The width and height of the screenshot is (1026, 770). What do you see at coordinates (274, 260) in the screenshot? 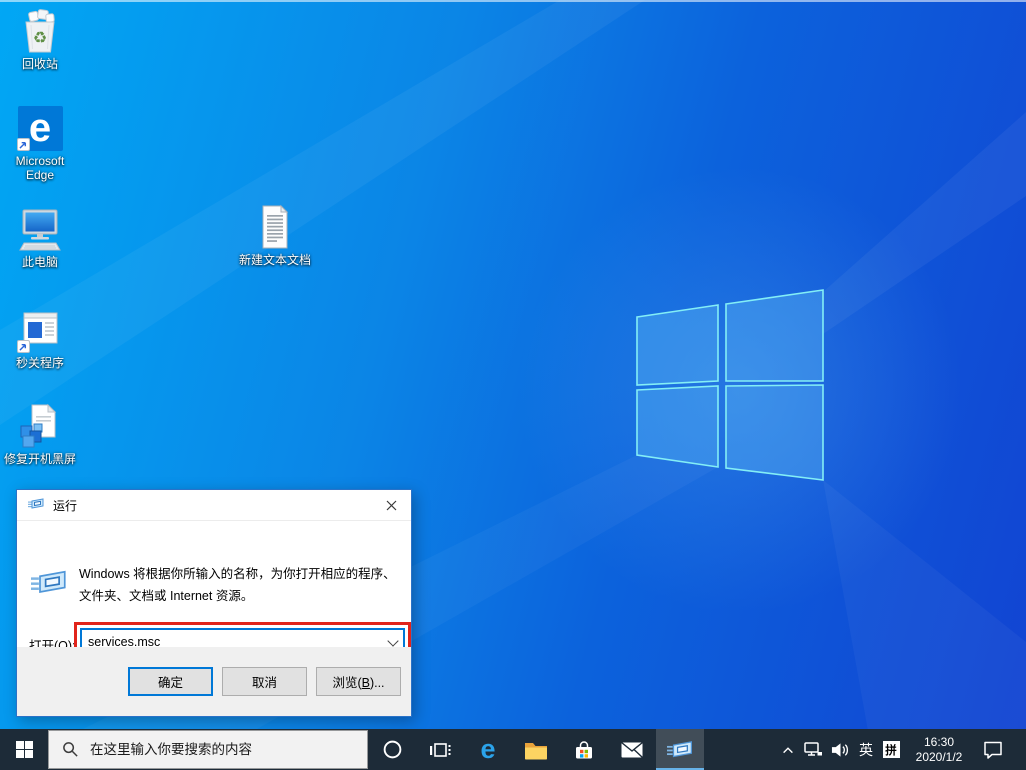
I see `desktop-icon-label: 新建文本文档` at bounding box center [274, 260].